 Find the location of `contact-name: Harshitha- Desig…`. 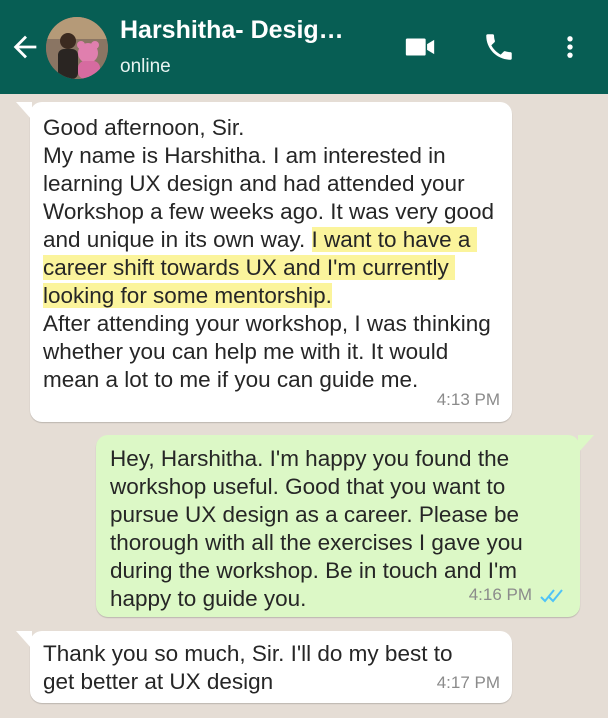

contact-name: Harshitha- Desig… is located at coordinates (255, 30).